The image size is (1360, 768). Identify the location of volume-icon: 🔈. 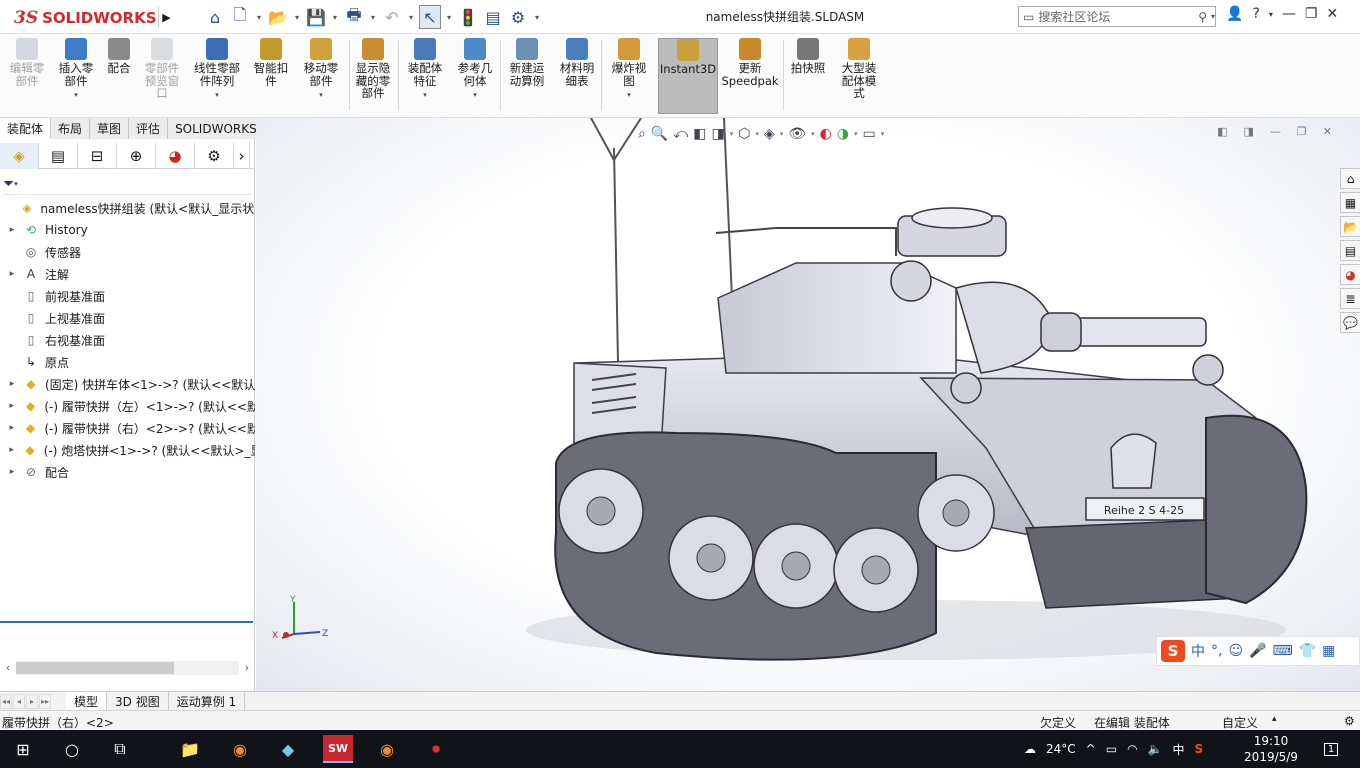
(1155, 749).